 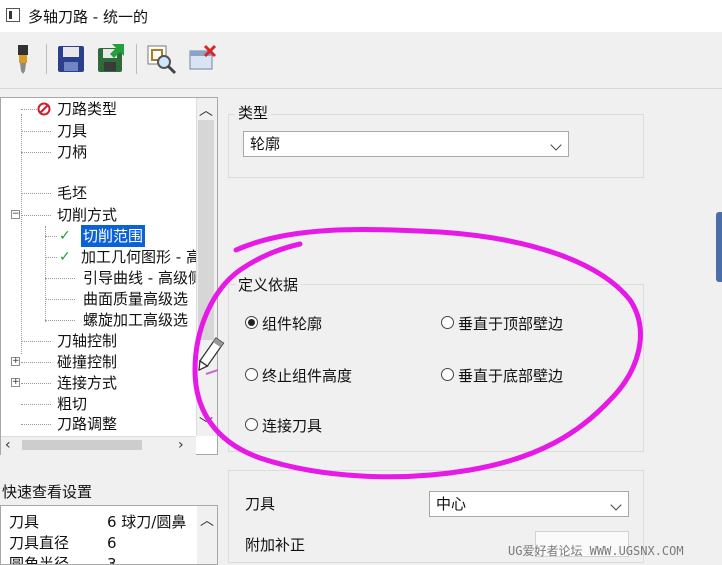 I want to click on preview-icon, so click(x=161, y=59).